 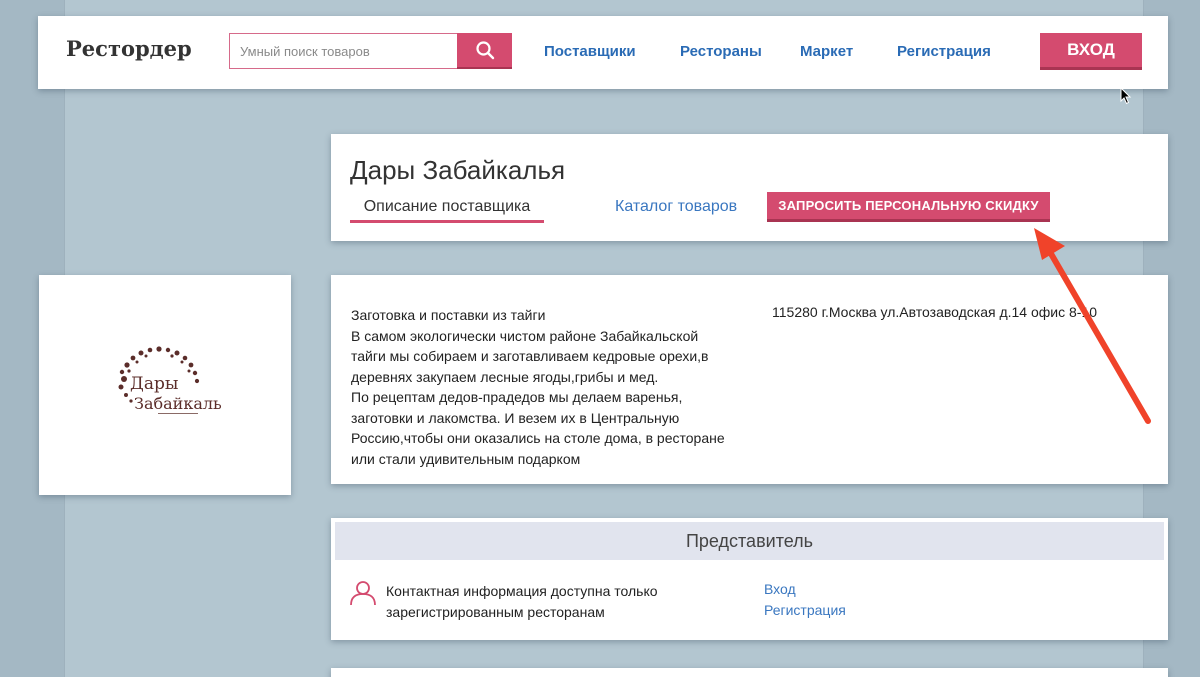 I want to click on description-line: Заготовка и поставки из тайги, so click(x=448, y=315).